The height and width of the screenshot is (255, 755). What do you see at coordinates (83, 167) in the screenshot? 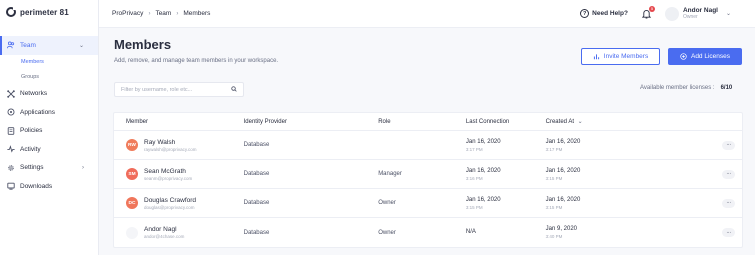
I see `chevron-right-icon: ›` at bounding box center [83, 167].